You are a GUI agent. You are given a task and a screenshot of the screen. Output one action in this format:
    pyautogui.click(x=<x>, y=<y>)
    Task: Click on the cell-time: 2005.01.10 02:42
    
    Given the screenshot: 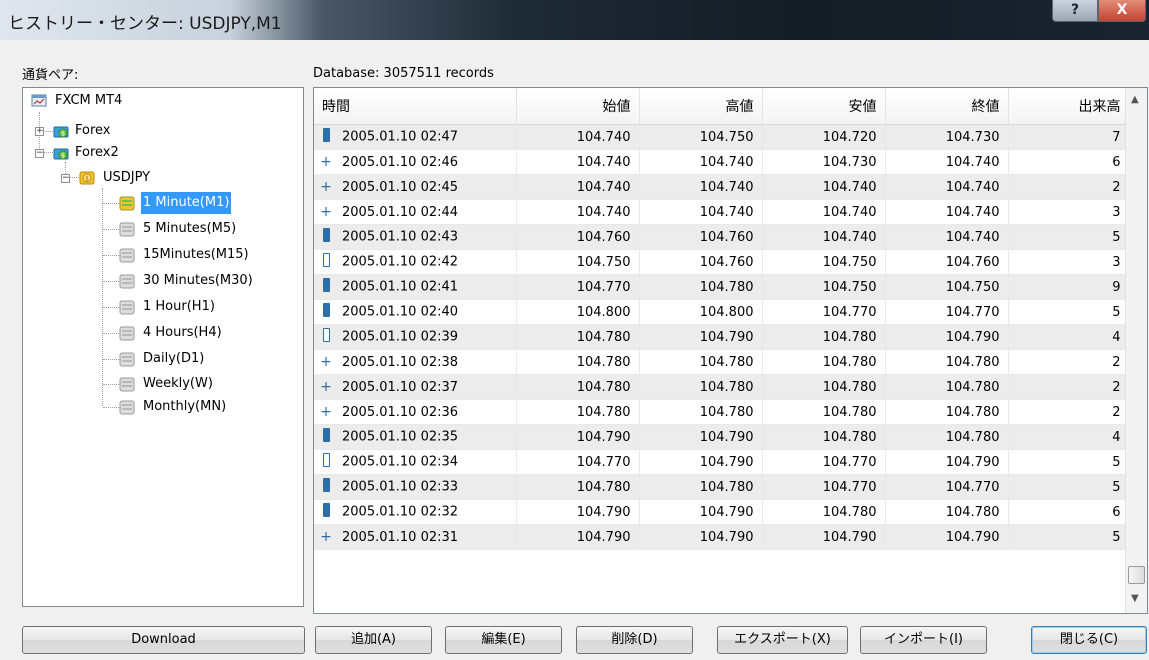 What is the action you would take?
    pyautogui.click(x=415, y=262)
    